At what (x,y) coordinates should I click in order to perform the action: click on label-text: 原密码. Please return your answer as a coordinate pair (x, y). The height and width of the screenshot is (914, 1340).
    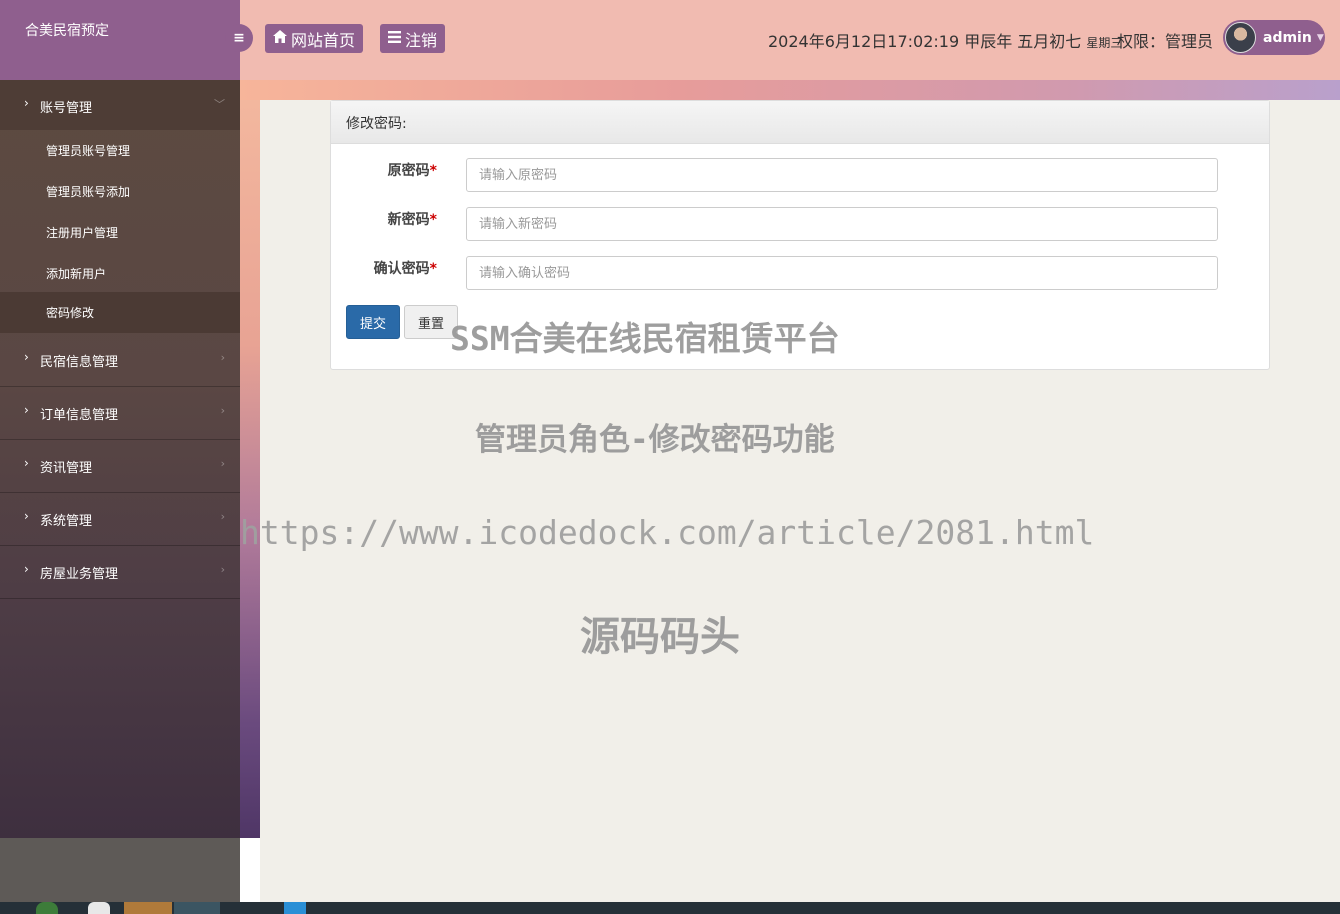
    Looking at the image, I should click on (408, 171).